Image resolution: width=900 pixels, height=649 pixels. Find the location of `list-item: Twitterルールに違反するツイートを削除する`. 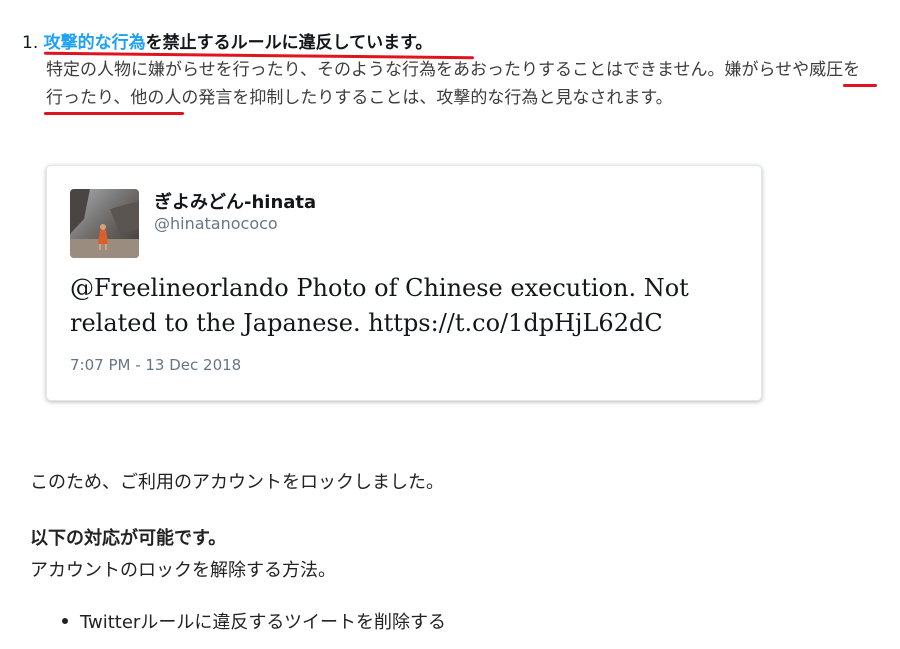

list-item: Twitterルールに違反するツイートを削除する is located at coordinates (254, 621).